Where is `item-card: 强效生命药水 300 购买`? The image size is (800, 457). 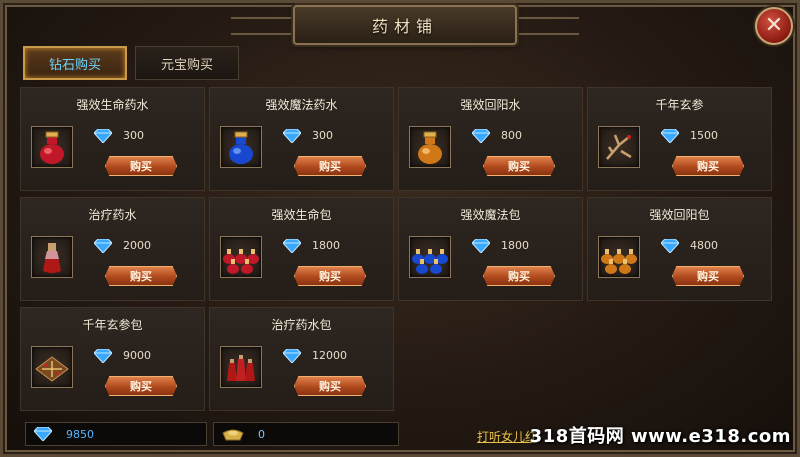
item-card: 强效生命药水 300 购买 is located at coordinates (112, 139).